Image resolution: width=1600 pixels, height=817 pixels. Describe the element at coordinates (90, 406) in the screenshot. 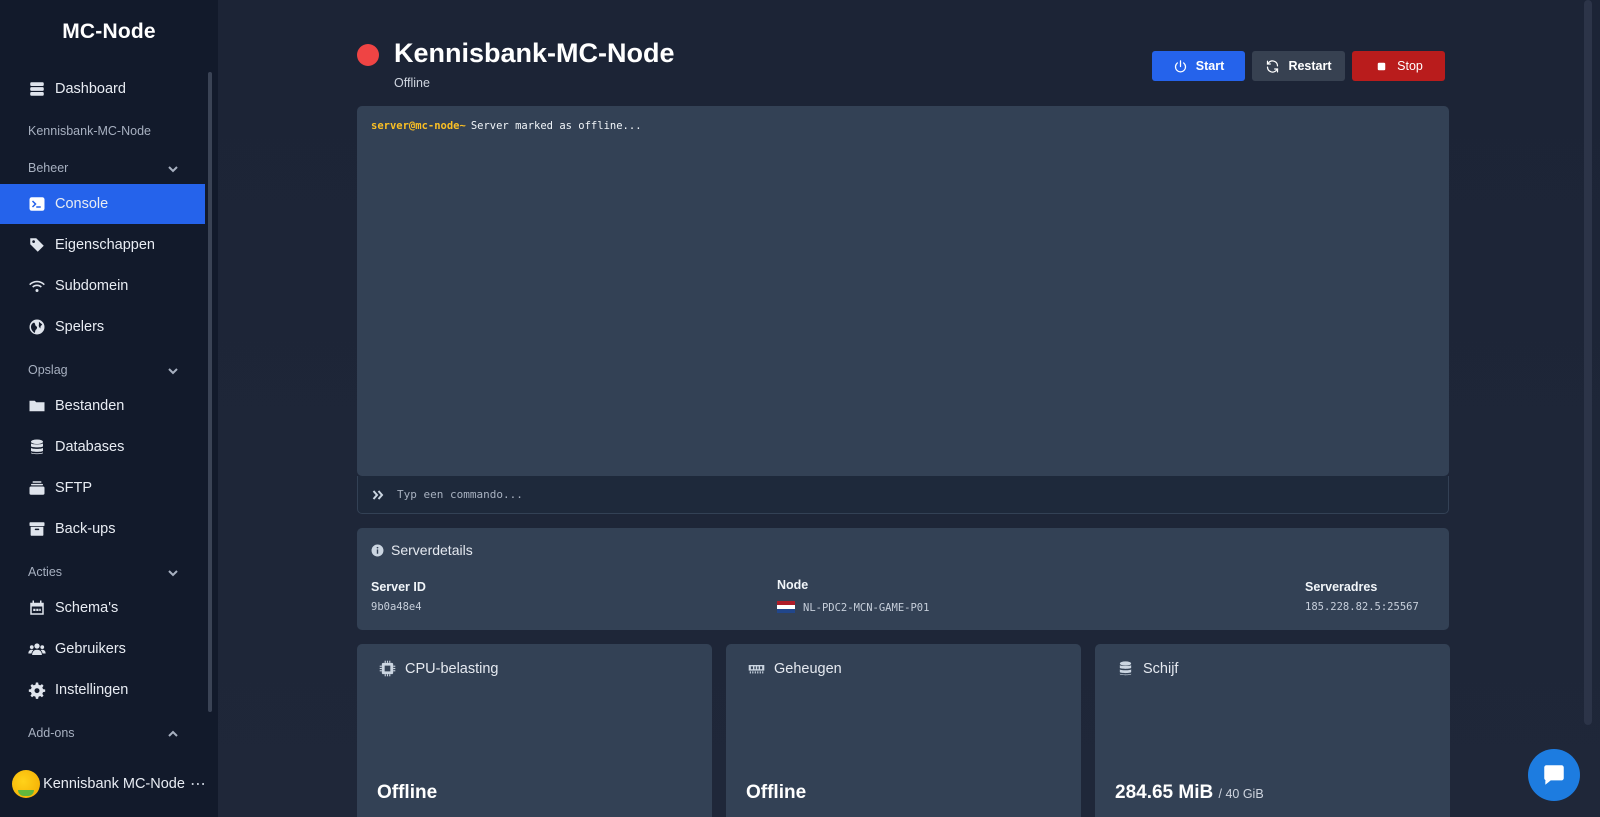

I see `sidebar-item-label: Bestanden` at that location.